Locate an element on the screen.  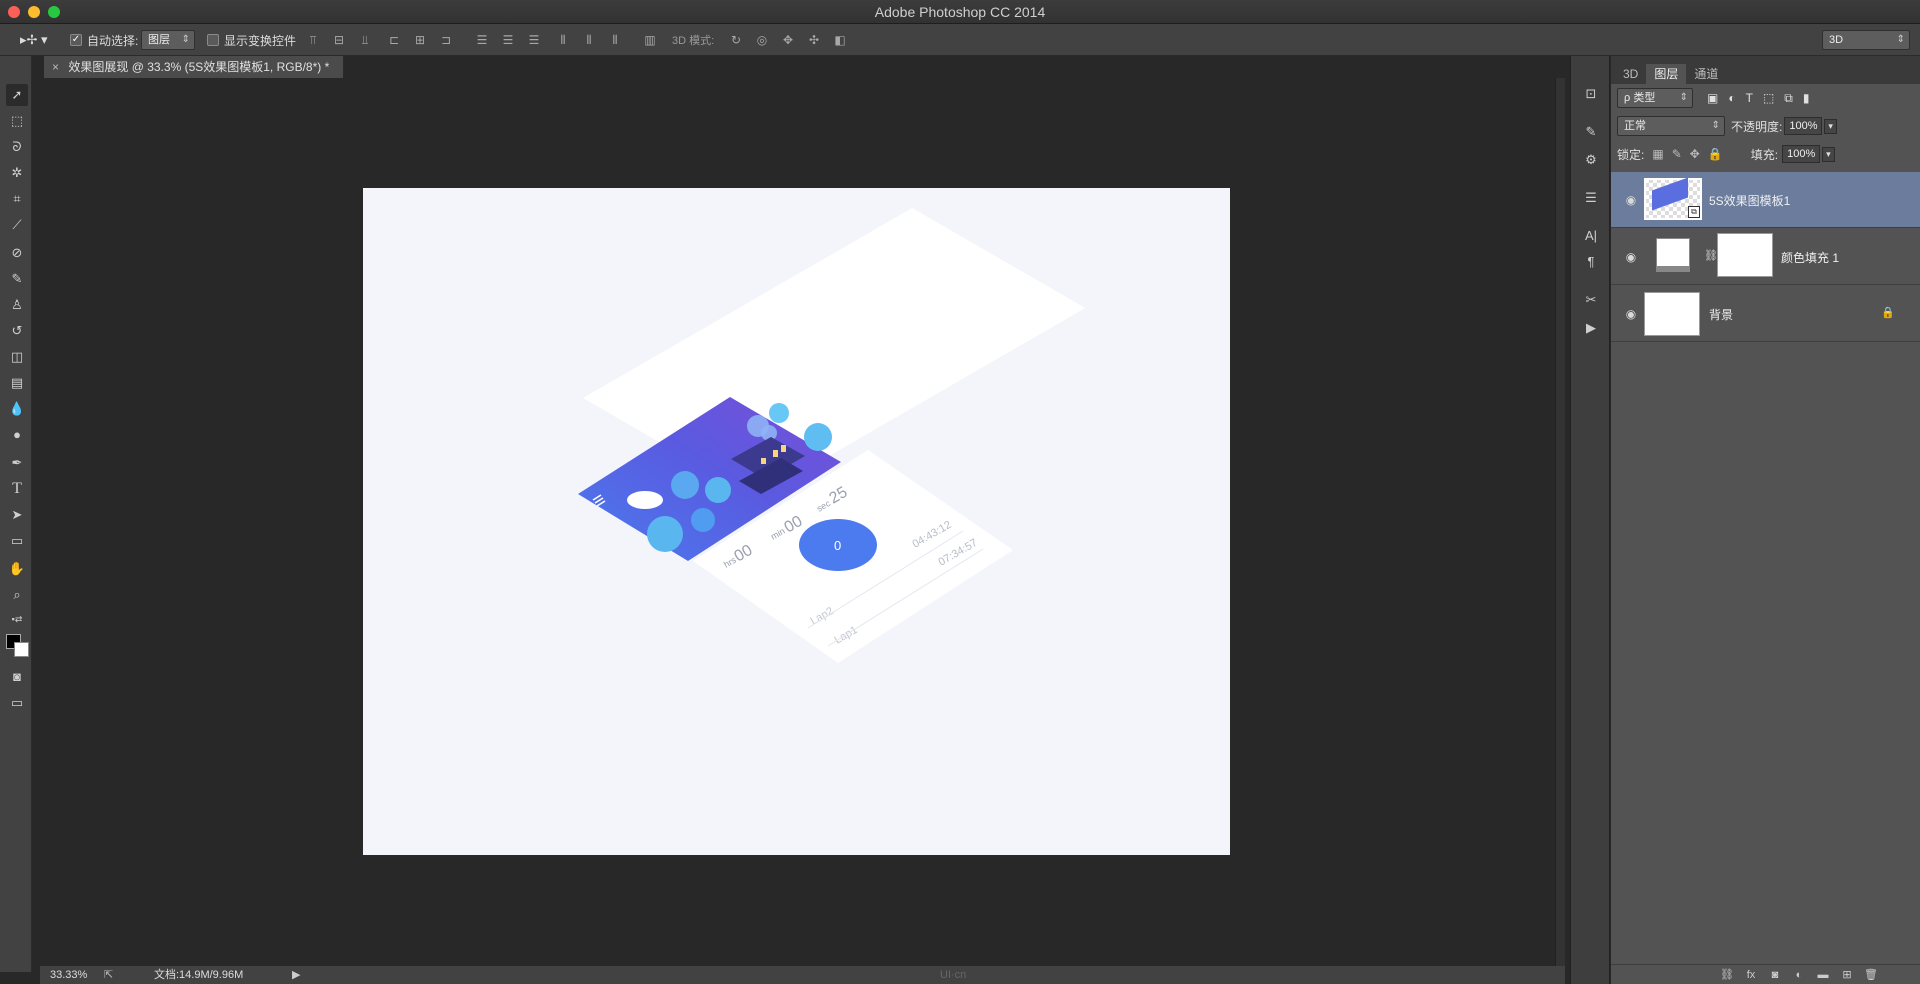
link-layers-icon: ⛓ is located at coordinates (1727, 975).